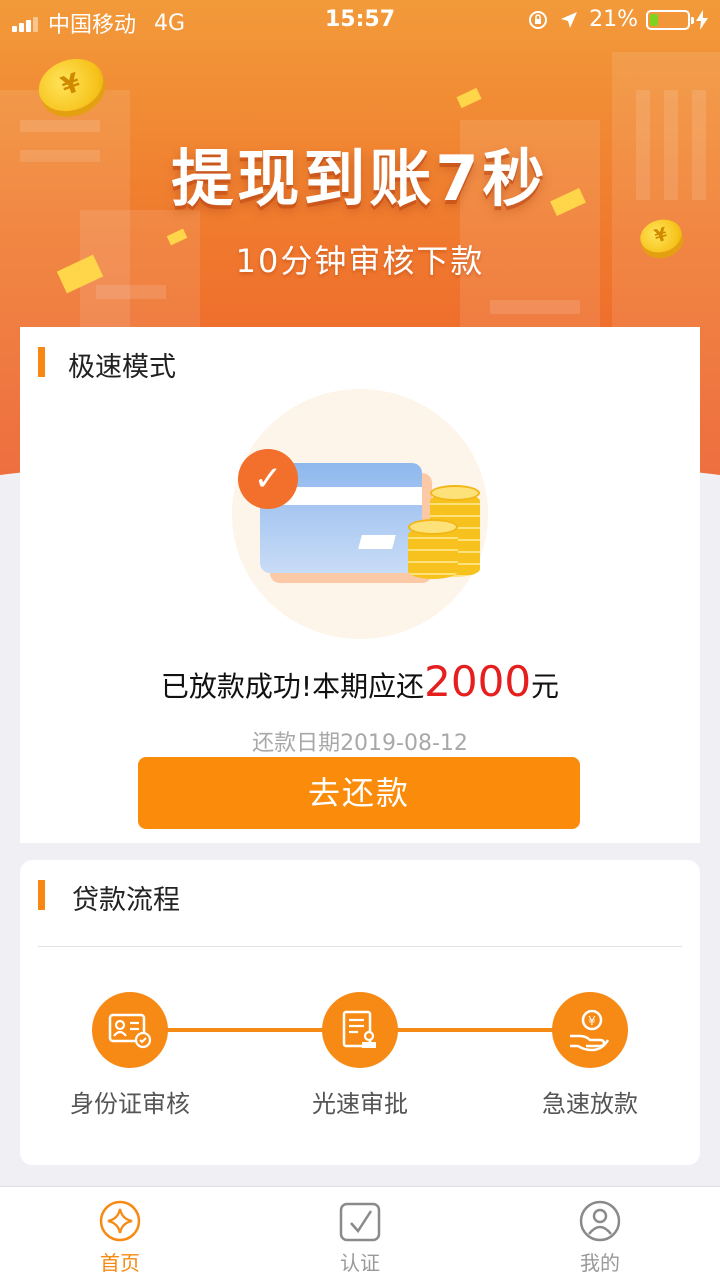 This screenshot has height=1280, width=720. What do you see at coordinates (360, 1030) in the screenshot?
I see `approval-document-icon` at bounding box center [360, 1030].